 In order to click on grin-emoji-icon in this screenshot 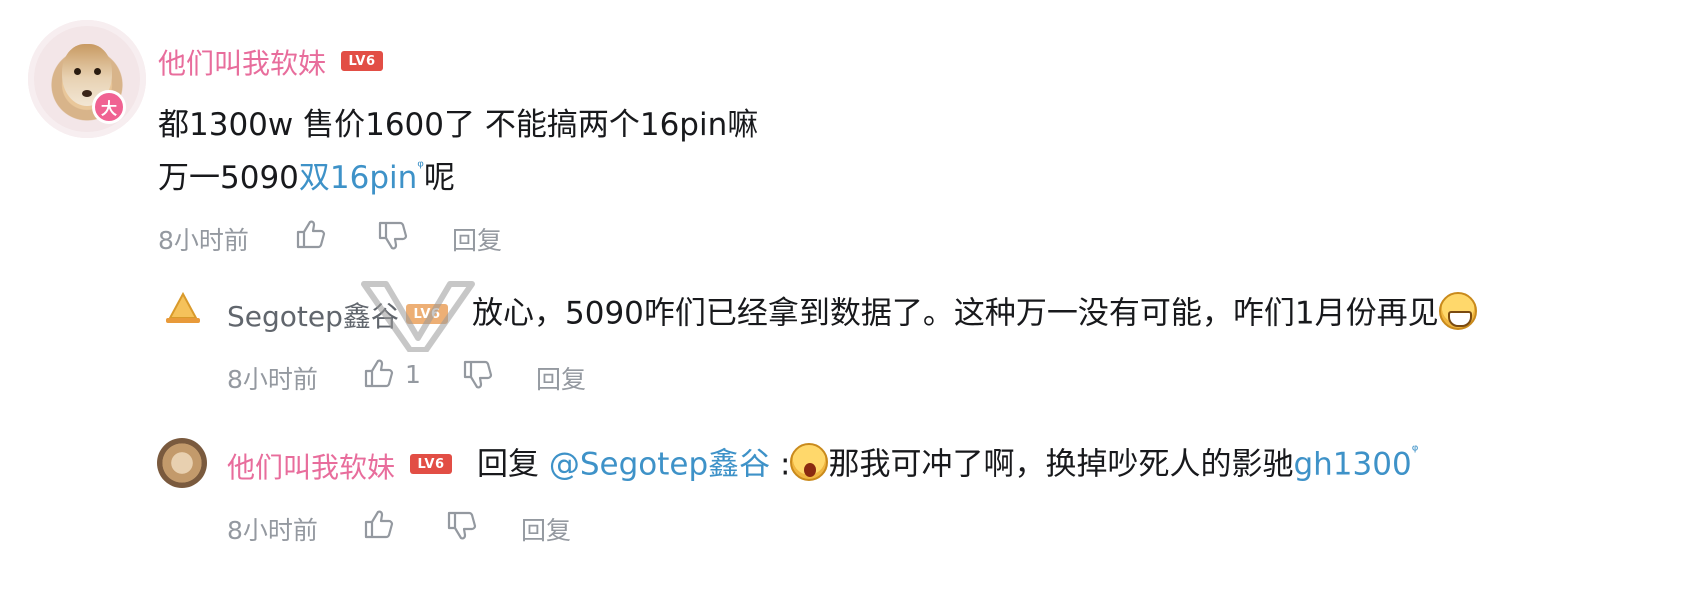, I will do `click(1457, 311)`.